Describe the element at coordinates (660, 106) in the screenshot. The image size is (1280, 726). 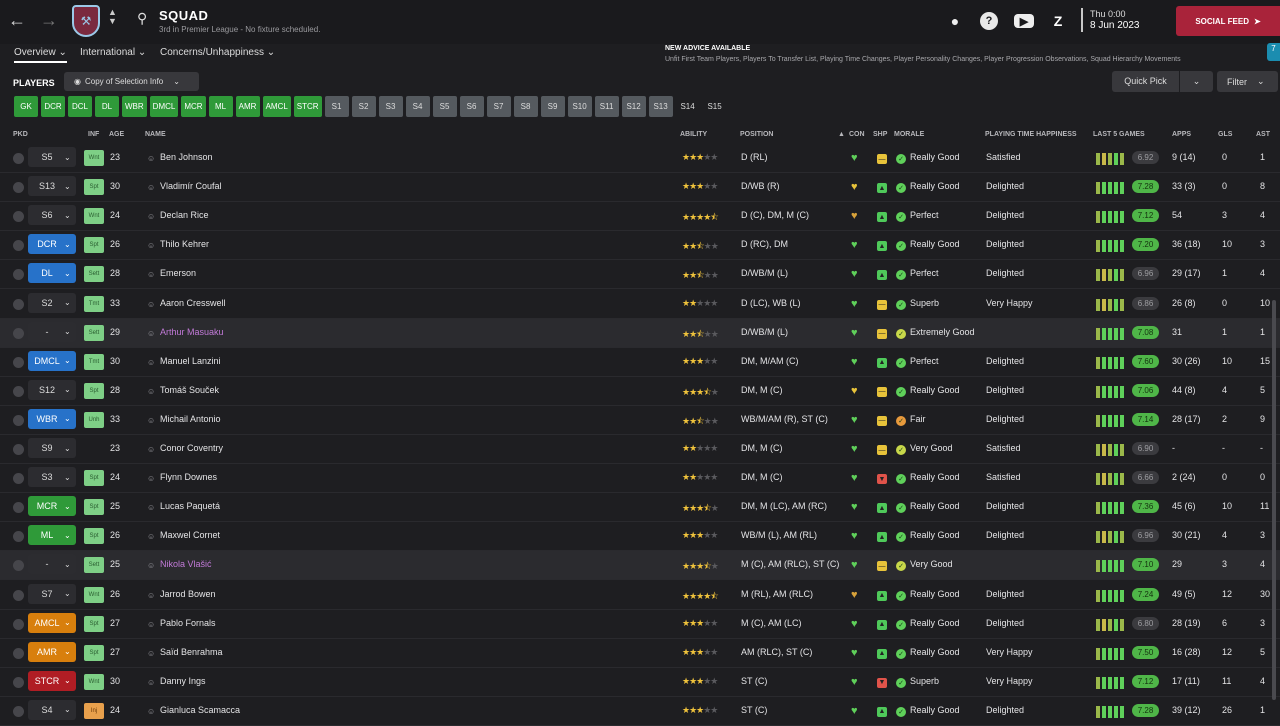
I see `chip-s13: S13` at that location.